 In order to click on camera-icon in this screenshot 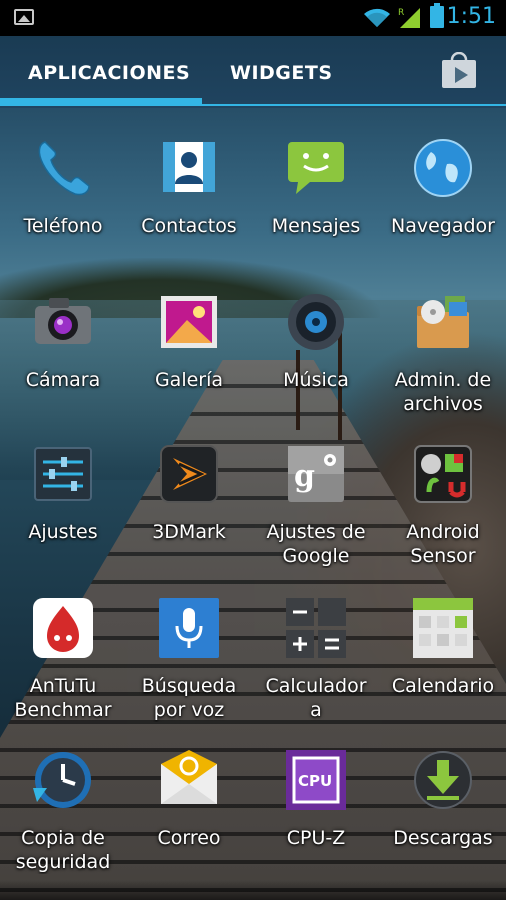, I will do `click(63, 321)`.